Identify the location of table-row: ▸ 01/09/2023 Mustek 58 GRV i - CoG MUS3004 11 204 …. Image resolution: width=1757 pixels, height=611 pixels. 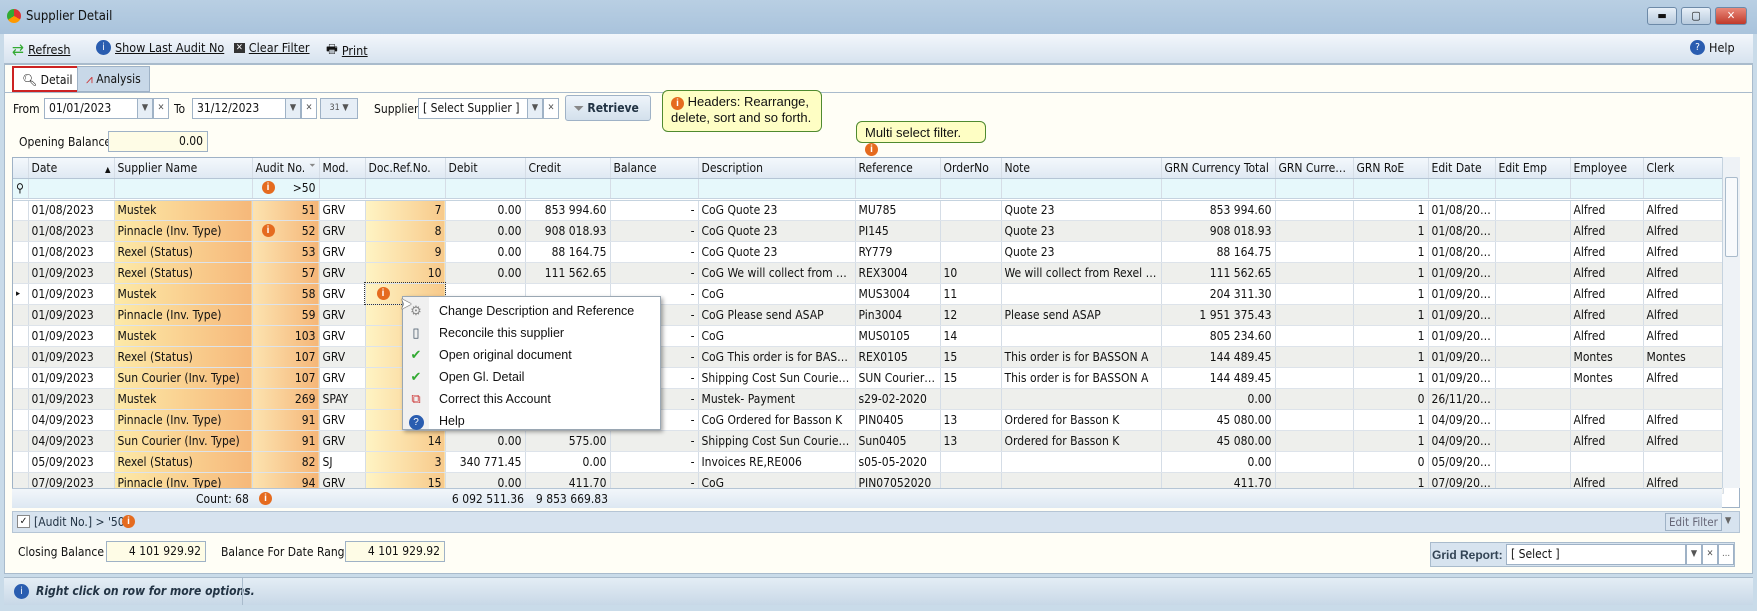
(868, 293).